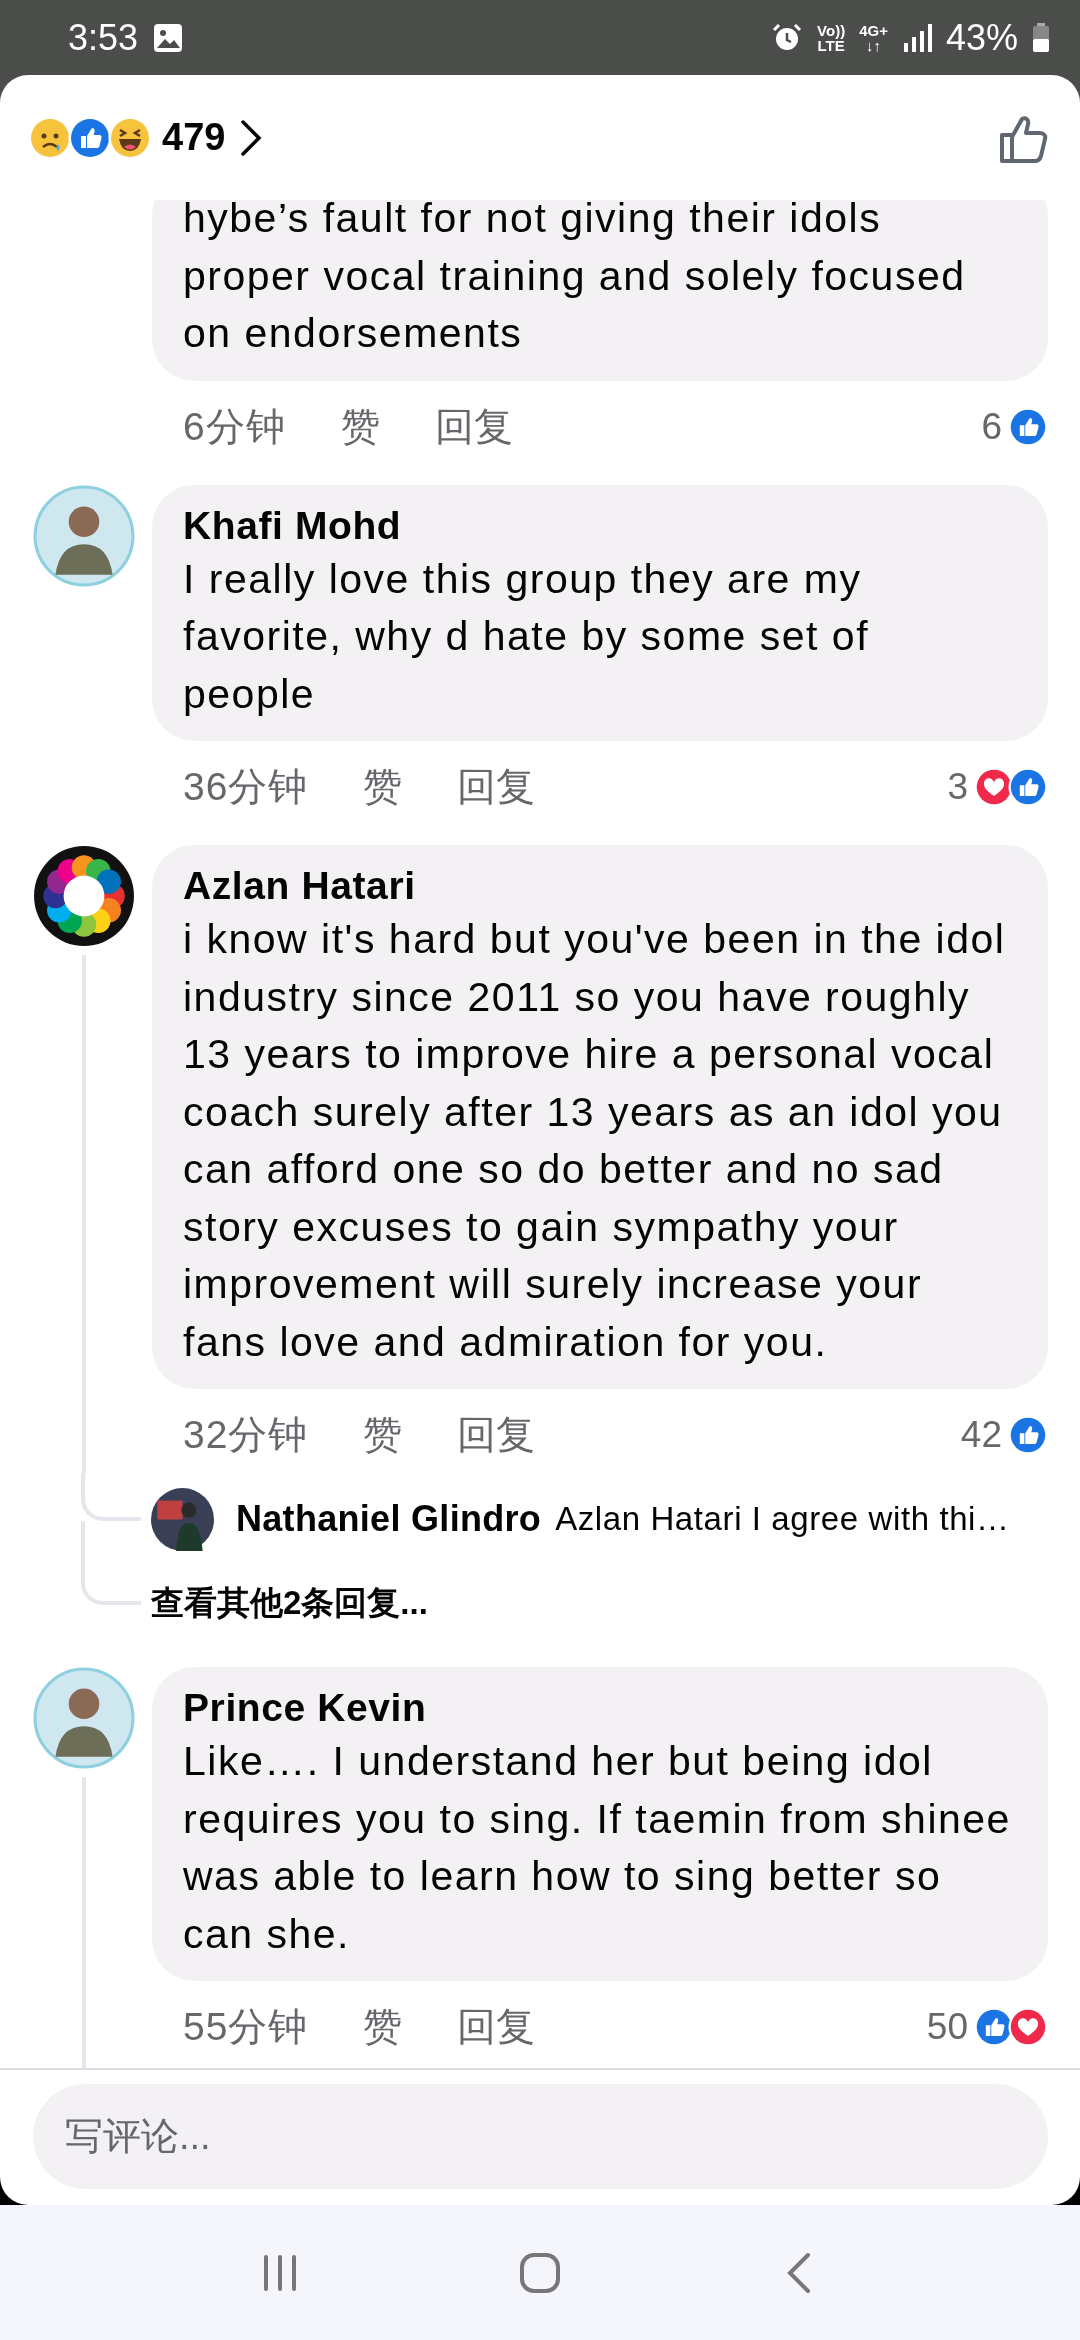 The height and width of the screenshot is (2340, 1080). What do you see at coordinates (981, 1435) in the screenshot?
I see `comment-reaction-count: 42` at bounding box center [981, 1435].